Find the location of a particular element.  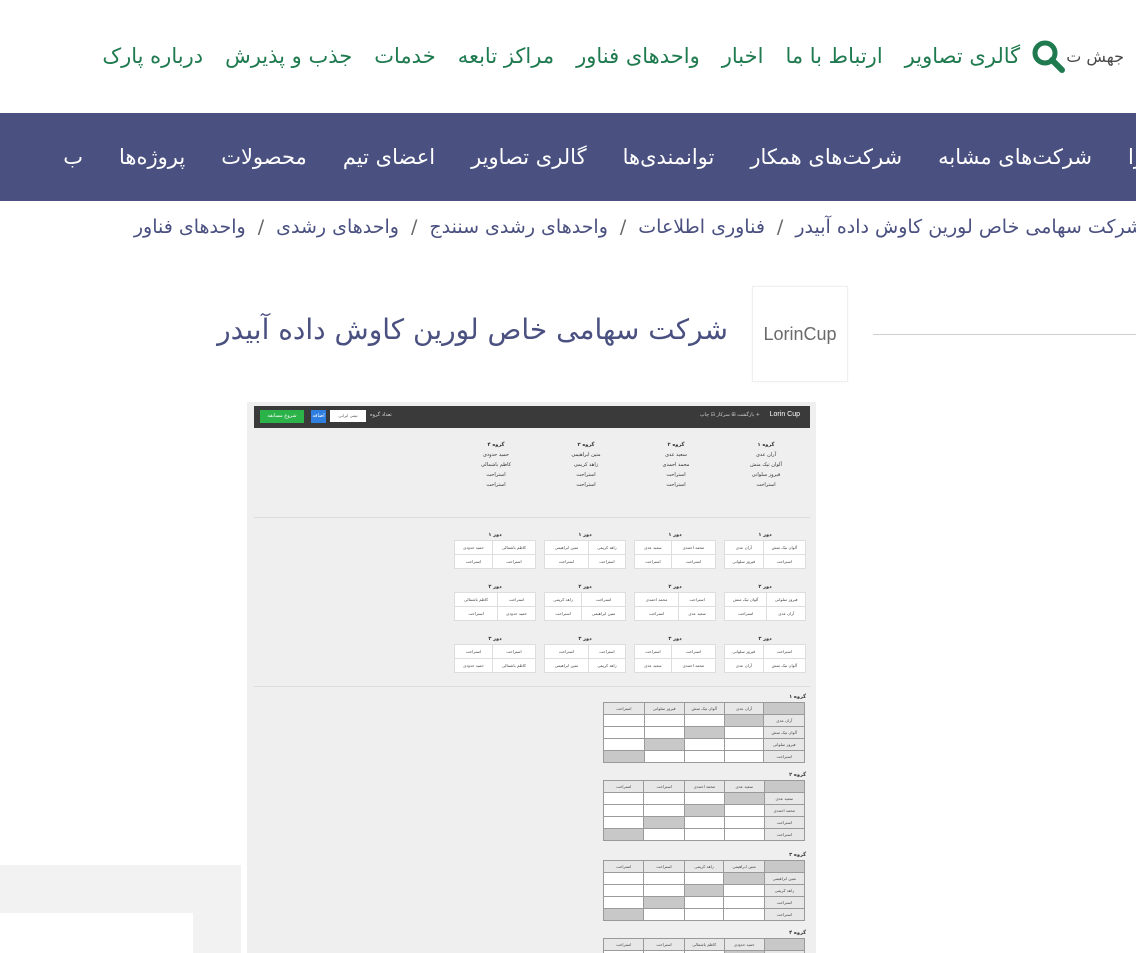

round-box: دور ۲ محمد احمدی استراحت استراحت سعید عدی is located at coordinates (674, 601).